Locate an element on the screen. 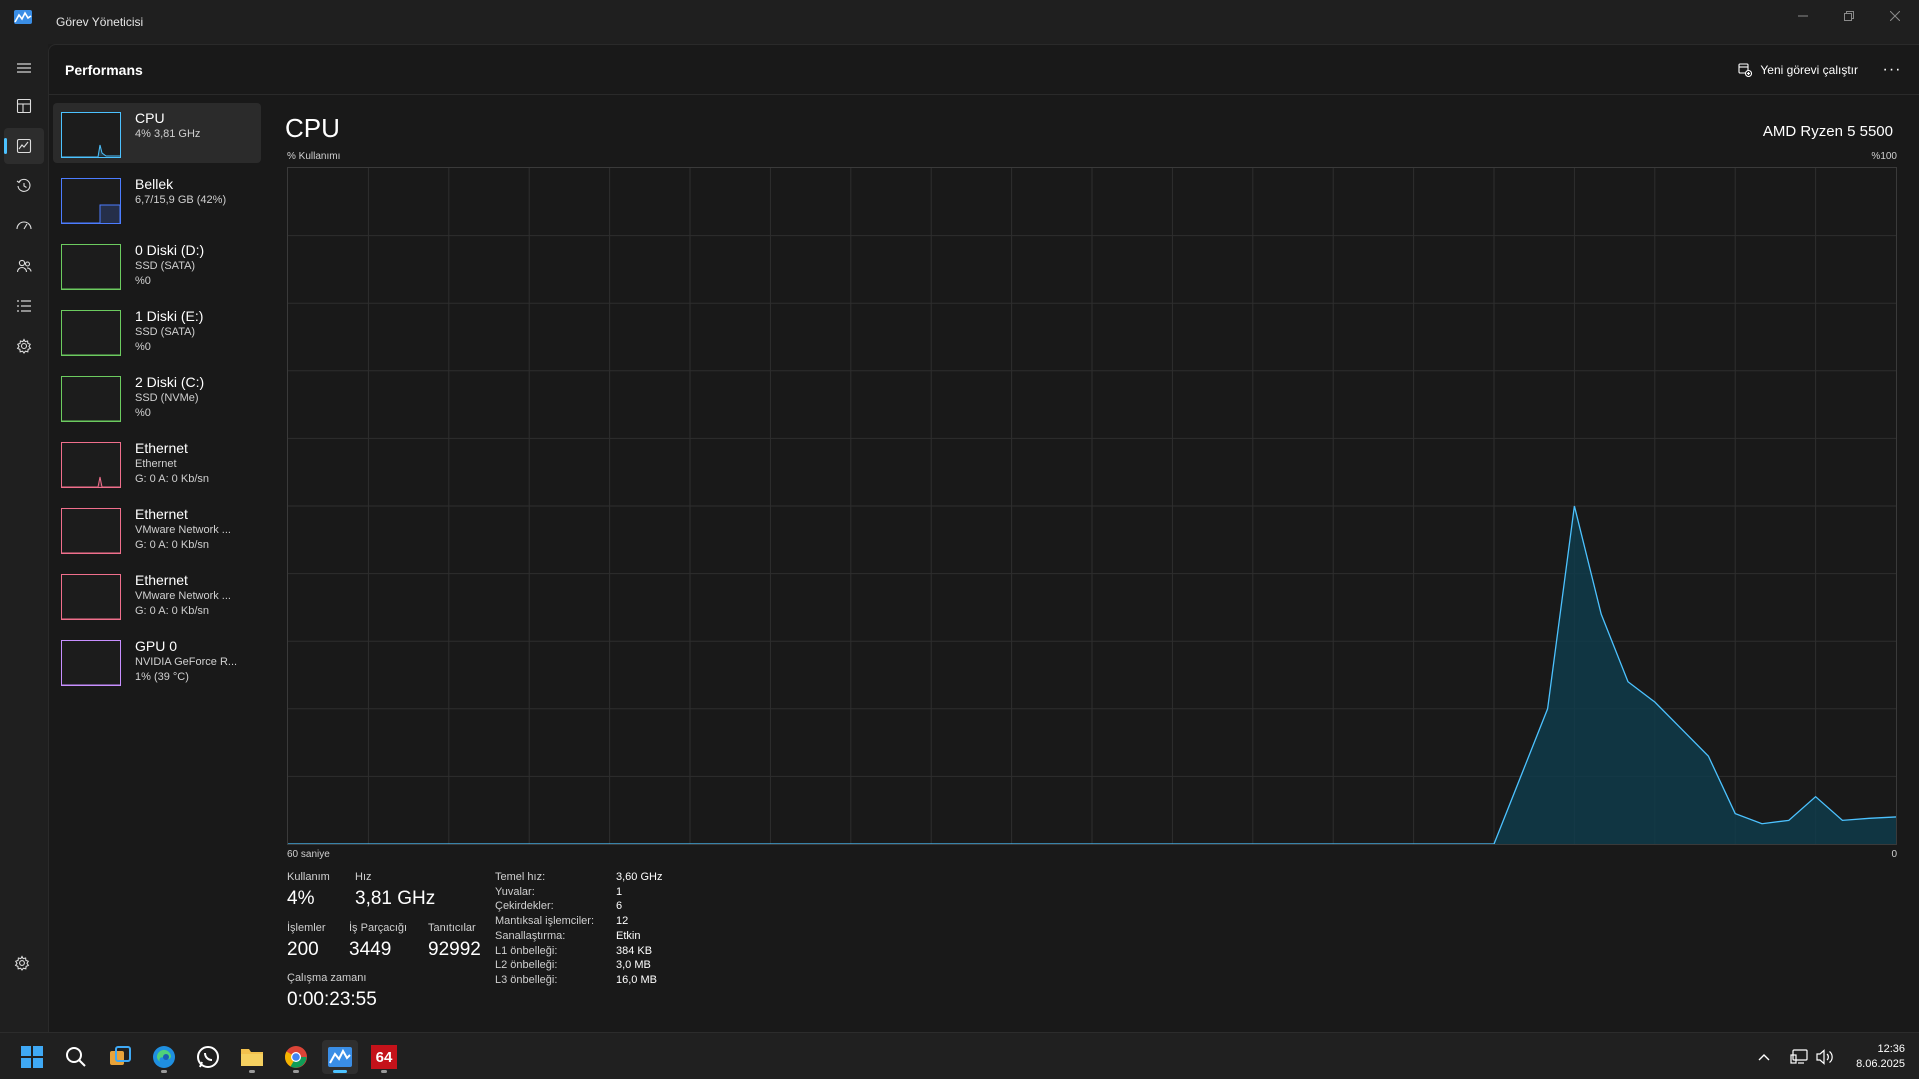 The height and width of the screenshot is (1079, 1919). nav-item-users is located at coordinates (24, 266).